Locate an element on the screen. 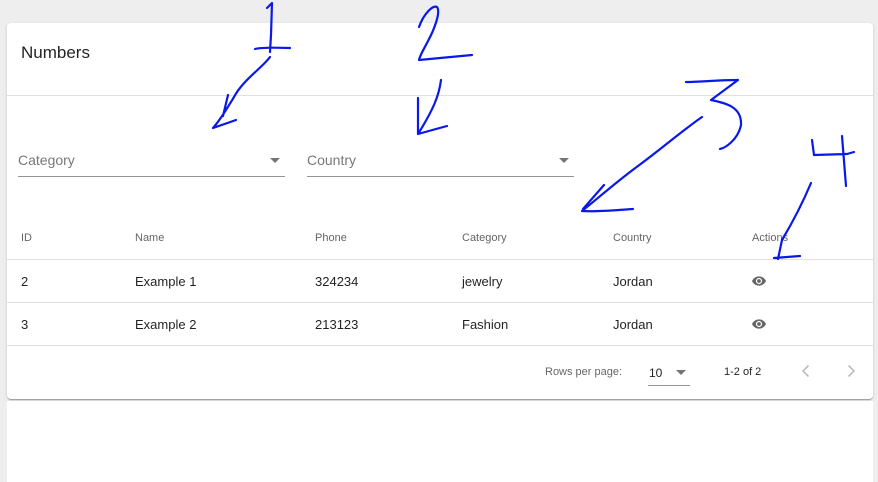 Image resolution: width=878 pixels, height=482 pixels. header-country: Country is located at coordinates (632, 237).